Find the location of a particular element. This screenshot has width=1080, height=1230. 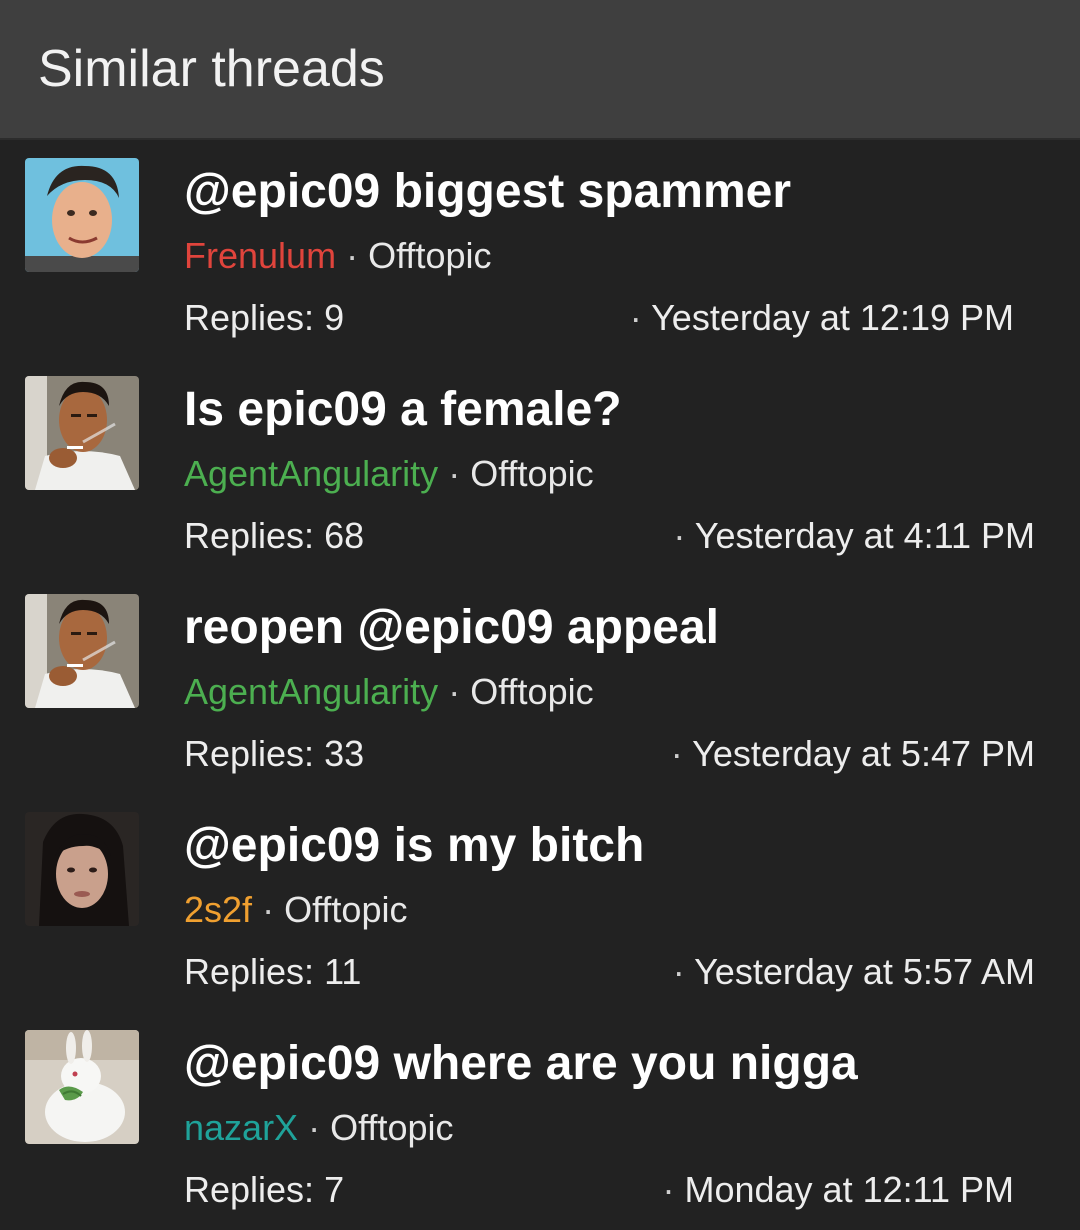

similar-threads-header: Similar threads is located at coordinates (540, 70).